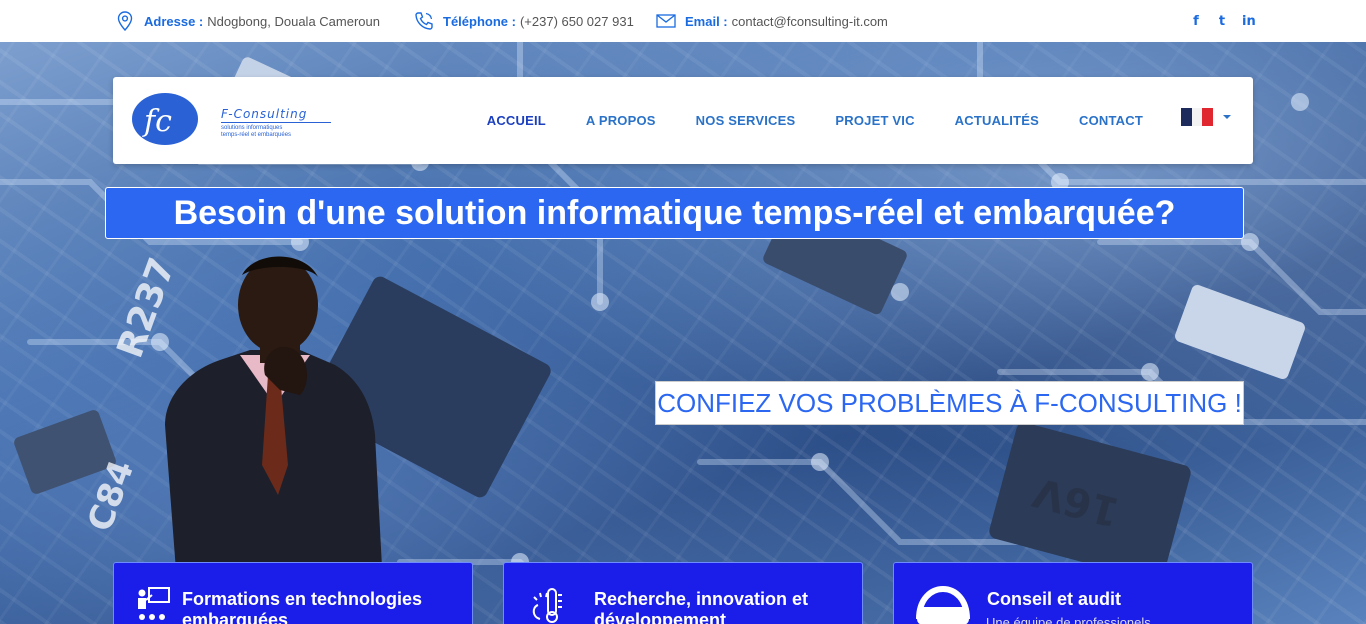  I want to click on phone-value: (+237) 650 027 931, so click(577, 21).